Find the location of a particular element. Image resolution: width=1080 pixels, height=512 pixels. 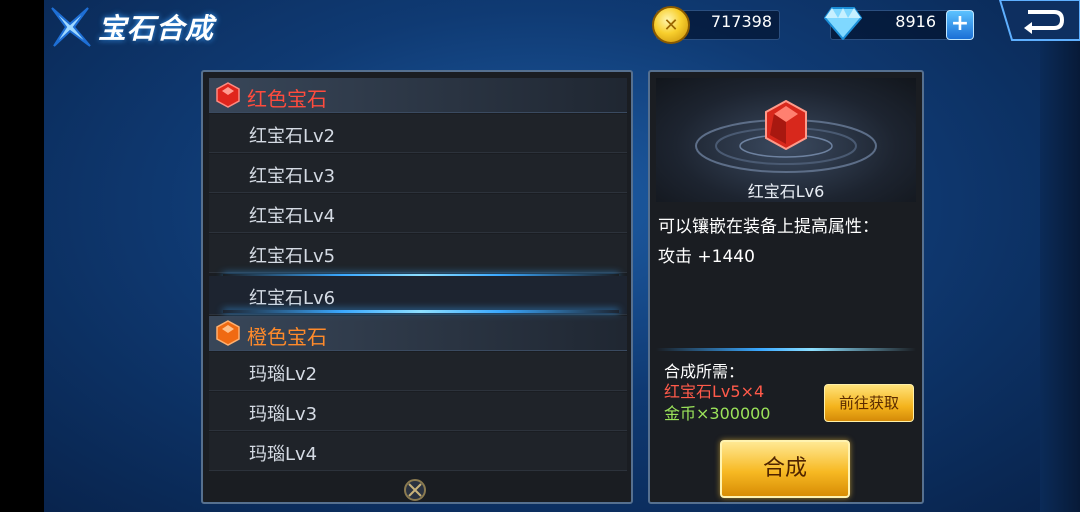

diamond-icon is located at coordinates (843, 23).